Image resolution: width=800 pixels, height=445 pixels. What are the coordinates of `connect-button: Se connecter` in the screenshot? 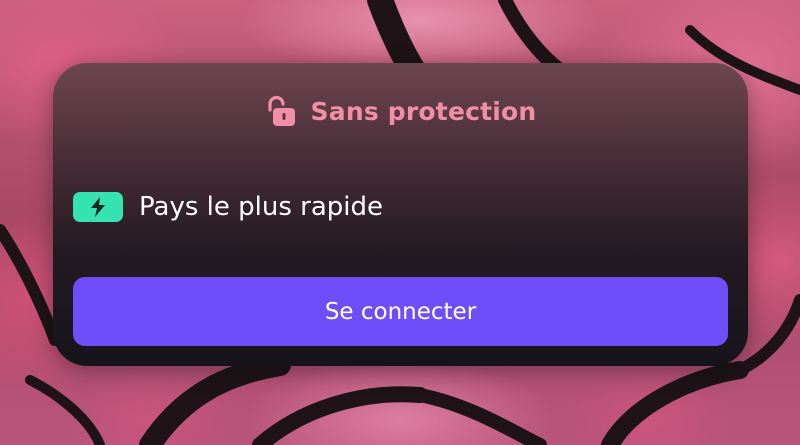 It's located at (400, 311).